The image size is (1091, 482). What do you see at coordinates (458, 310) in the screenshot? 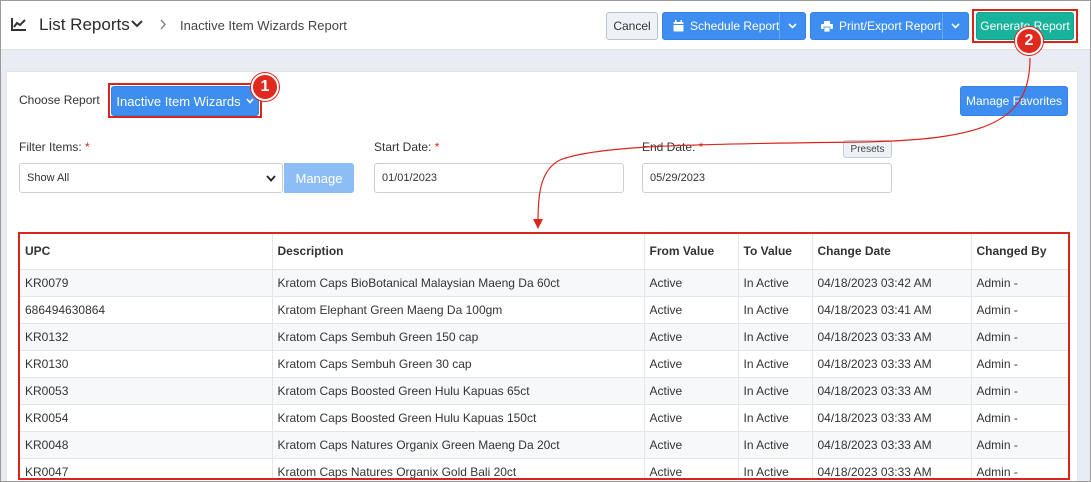
I see `cell-description: Kratom Elephant Green Maeng Da 100gm` at bounding box center [458, 310].